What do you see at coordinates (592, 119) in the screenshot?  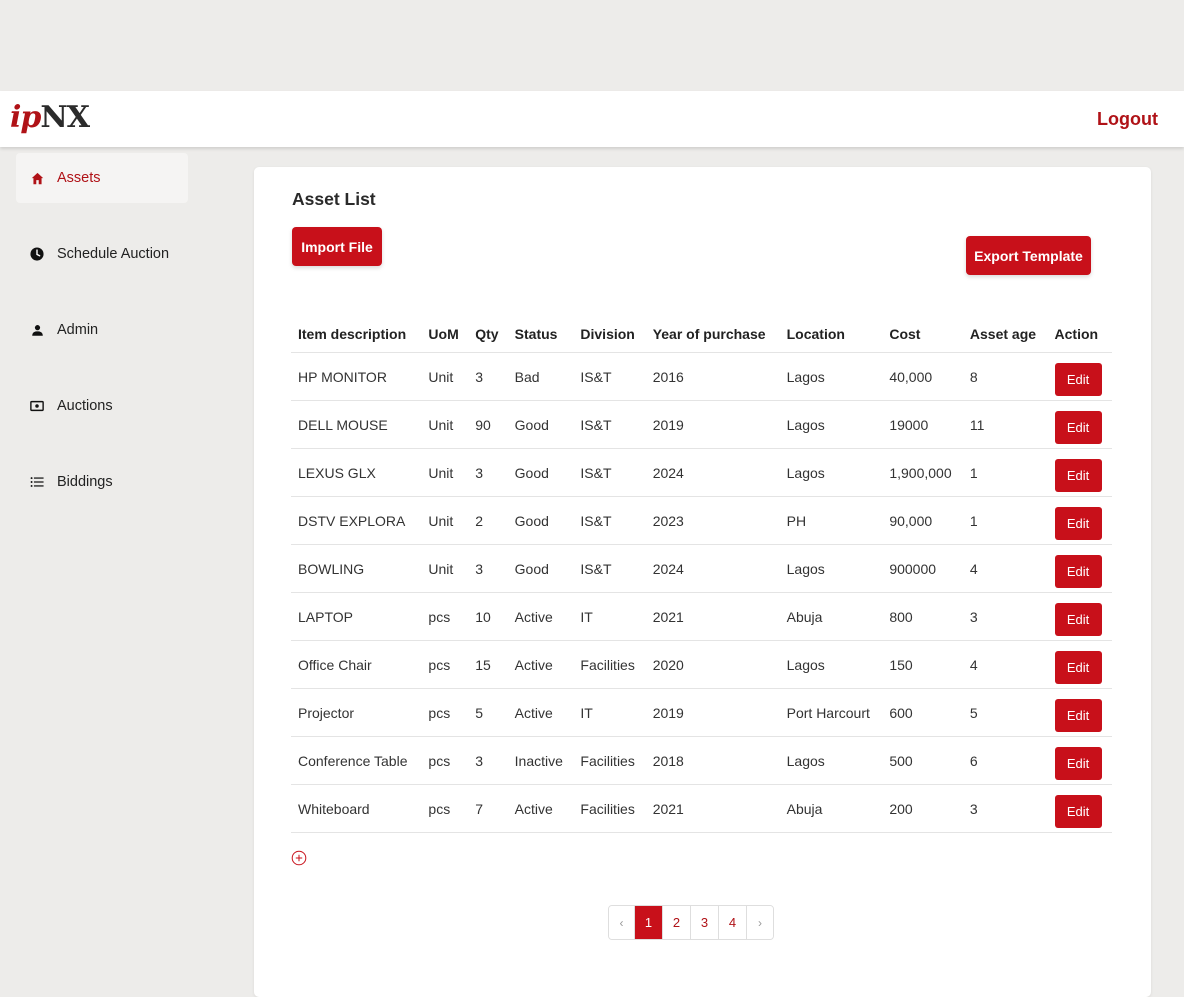 I see `top-navbar: ipNX Logout` at bounding box center [592, 119].